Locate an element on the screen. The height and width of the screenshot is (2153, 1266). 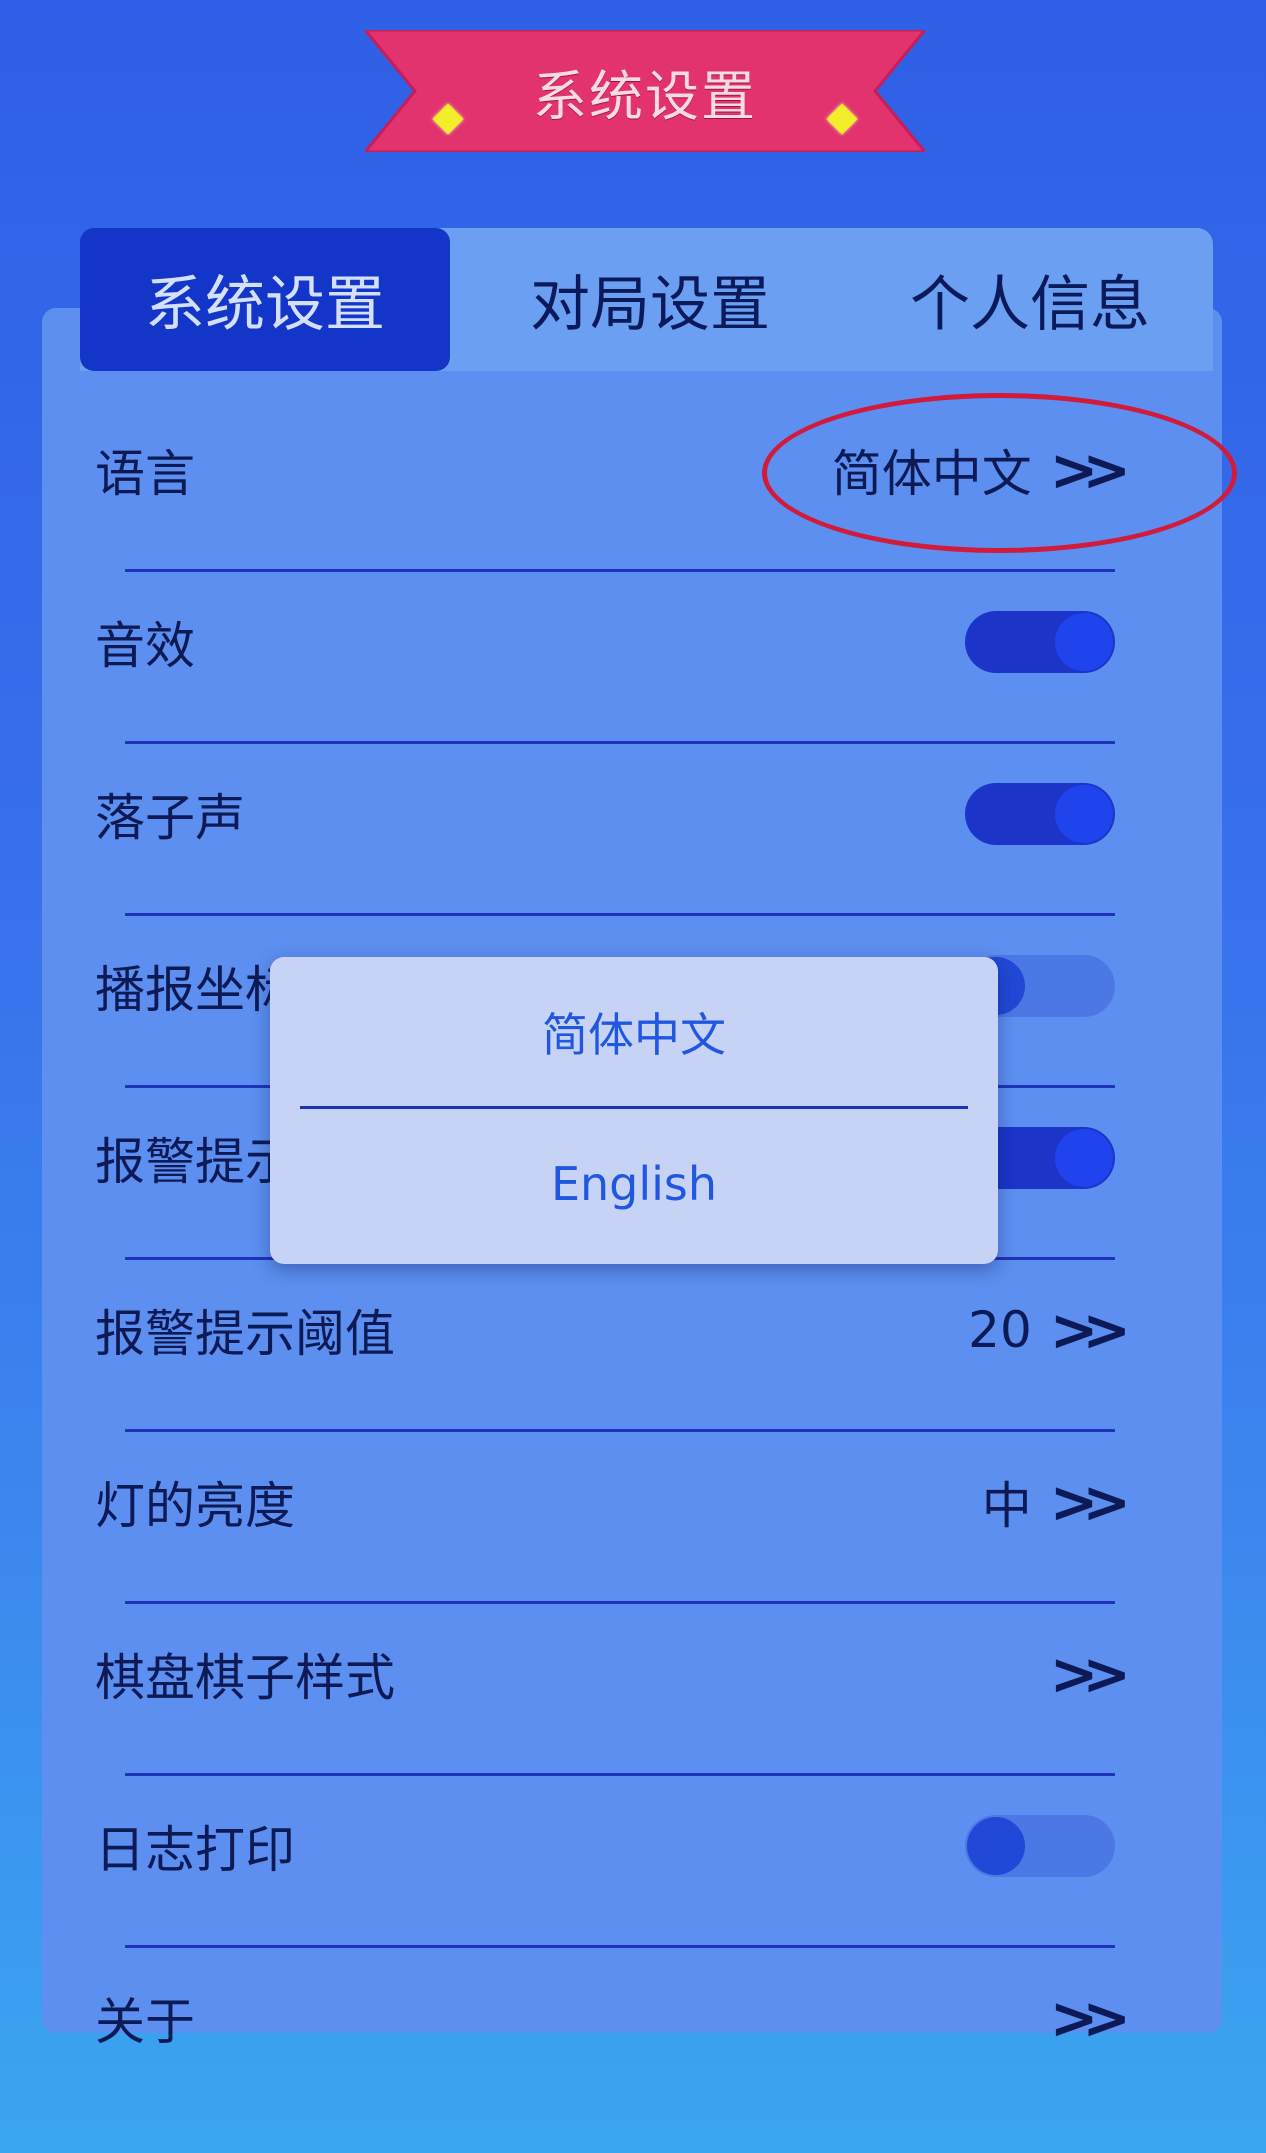
language-option-chinese: 简体中文 is located at coordinates (634, 1032).